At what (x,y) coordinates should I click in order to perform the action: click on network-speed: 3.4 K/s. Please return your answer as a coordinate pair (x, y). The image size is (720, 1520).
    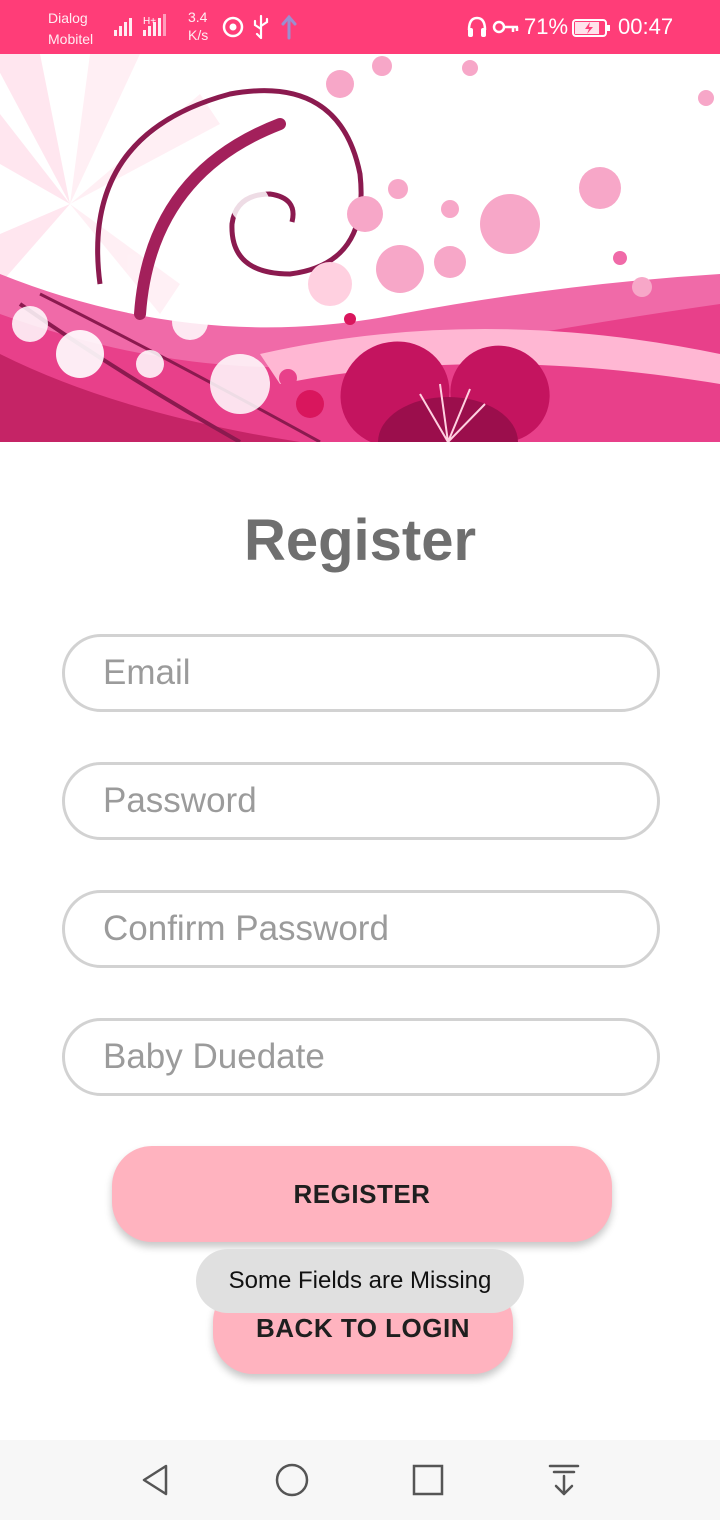
    Looking at the image, I should click on (198, 26).